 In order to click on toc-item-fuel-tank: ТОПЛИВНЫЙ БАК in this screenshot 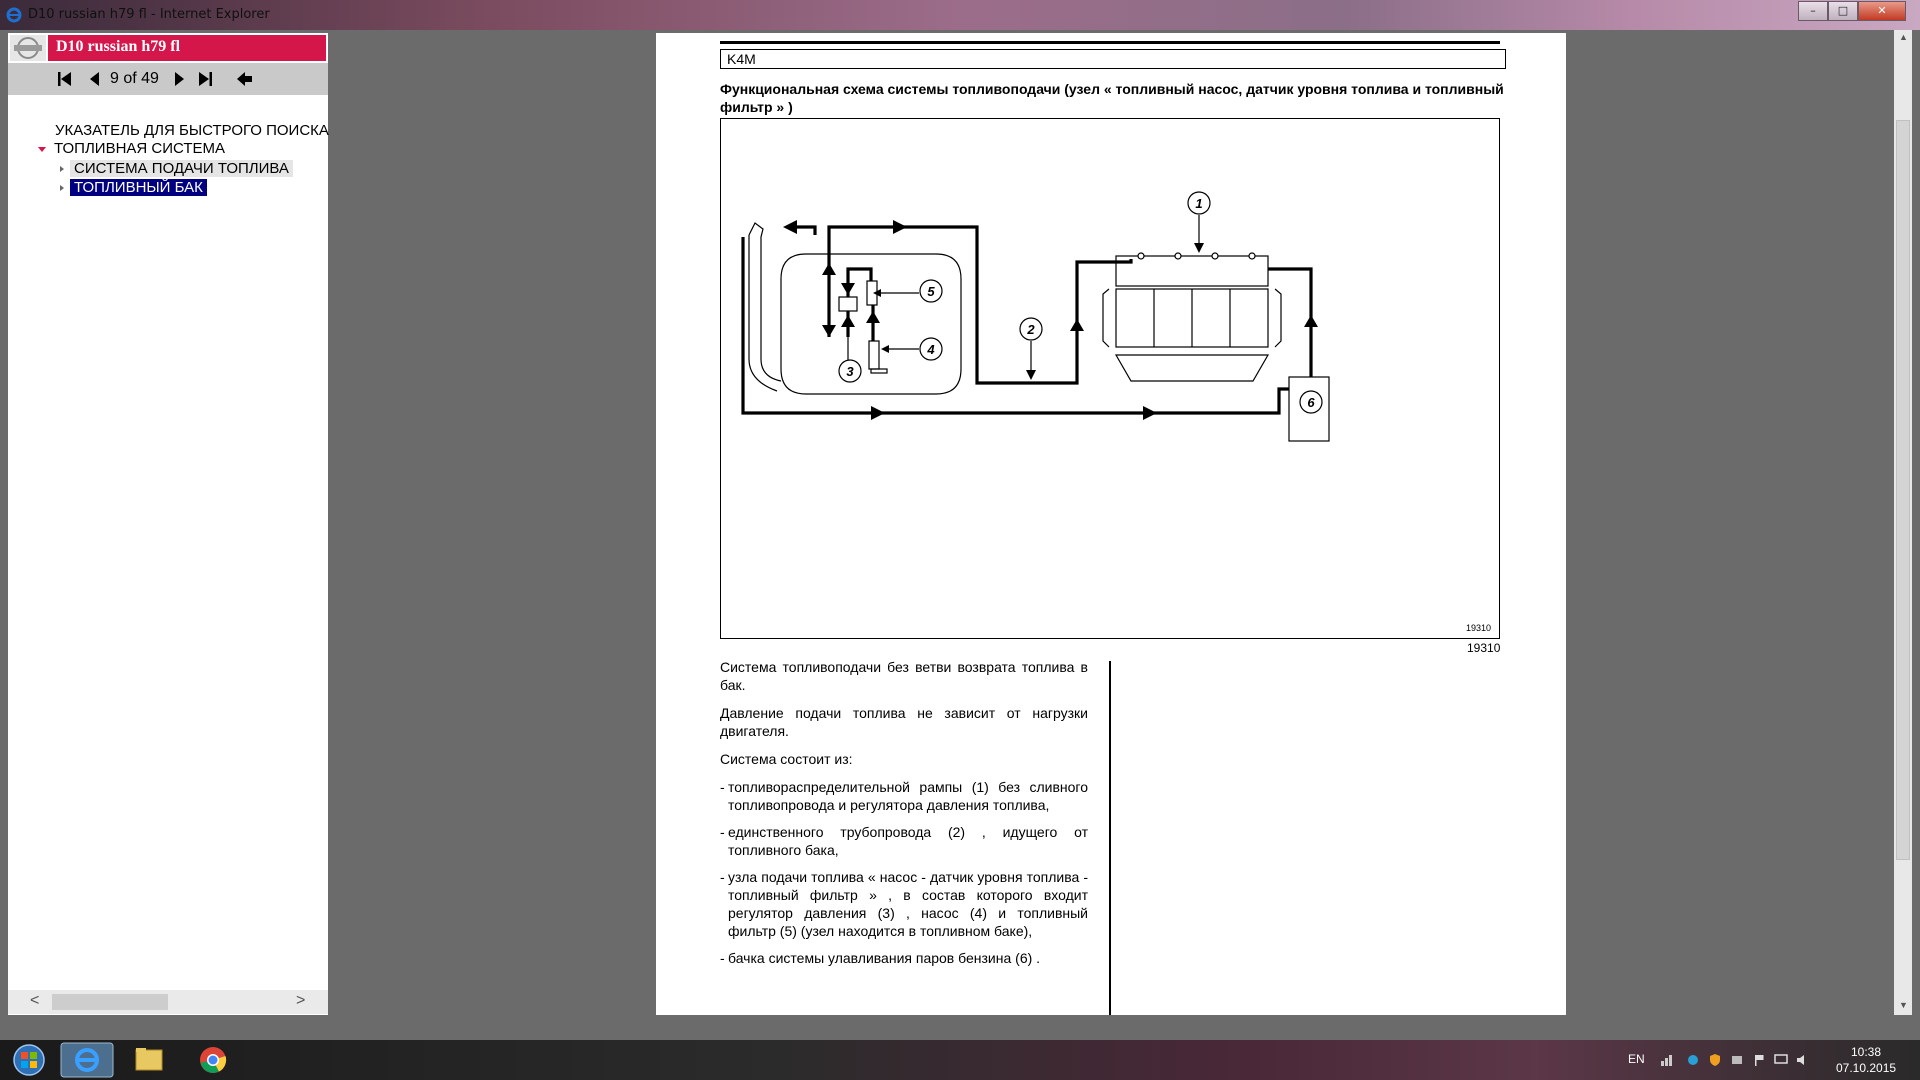, I will do `click(133, 187)`.